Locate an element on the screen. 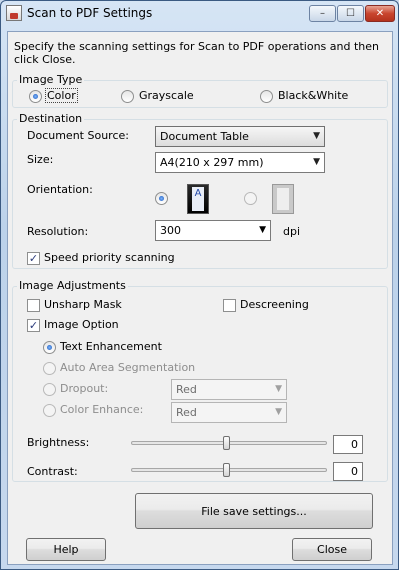 This screenshot has height=570, width=399. black-white-label: Black&White is located at coordinates (313, 95).